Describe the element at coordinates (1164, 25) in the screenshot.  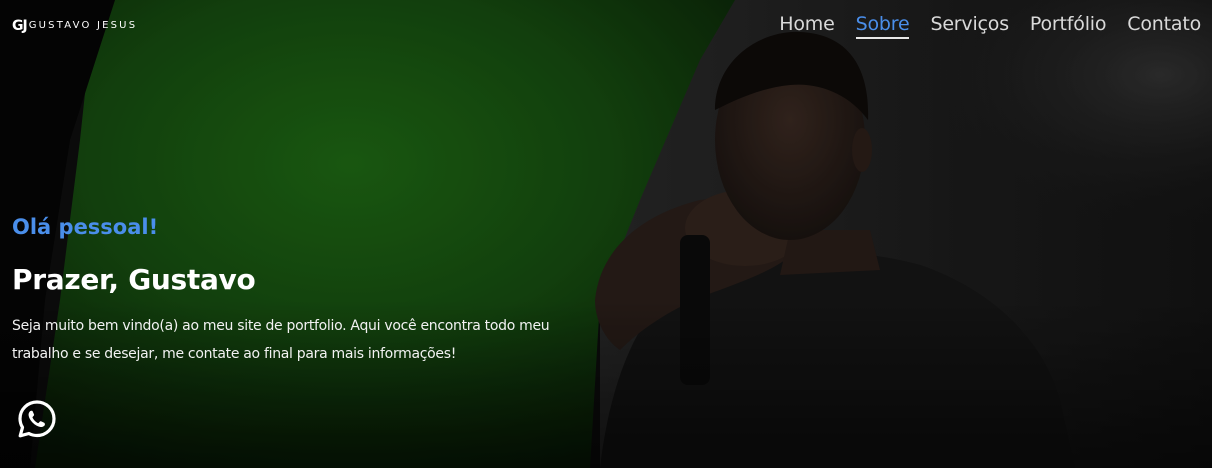
I see `nav-link-contato: Contato` at that location.